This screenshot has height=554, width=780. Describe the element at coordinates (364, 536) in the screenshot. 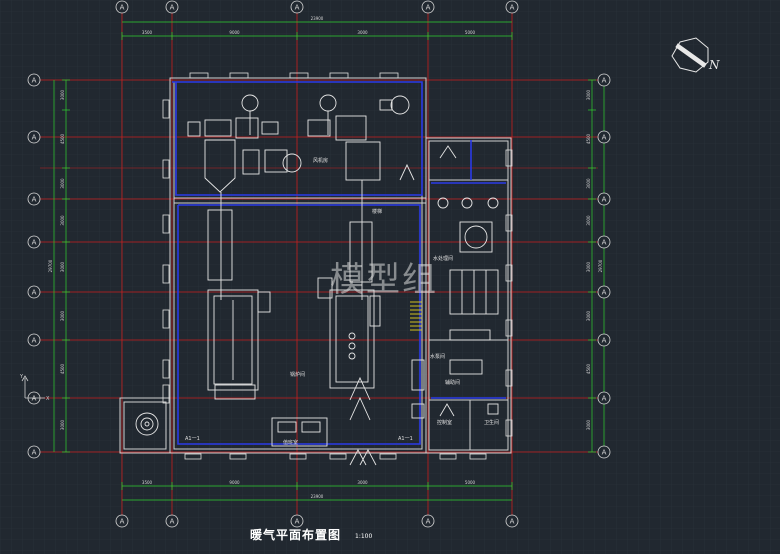

I see `drawing-scale: 1:100` at that location.